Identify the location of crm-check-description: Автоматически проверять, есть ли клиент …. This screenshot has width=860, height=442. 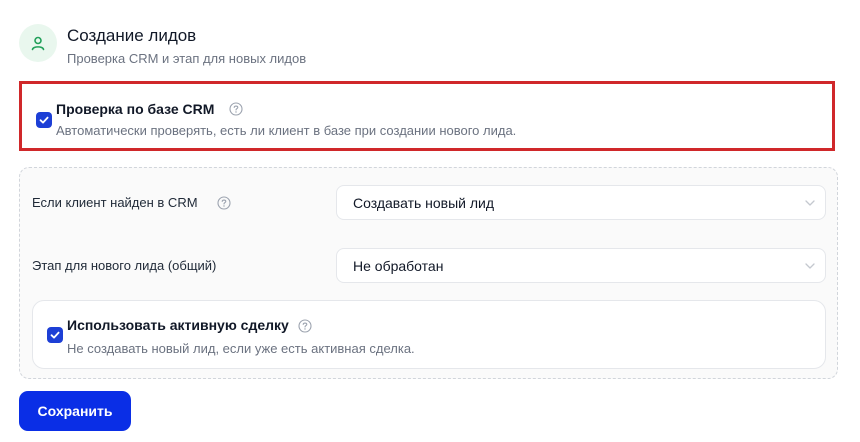
(286, 130).